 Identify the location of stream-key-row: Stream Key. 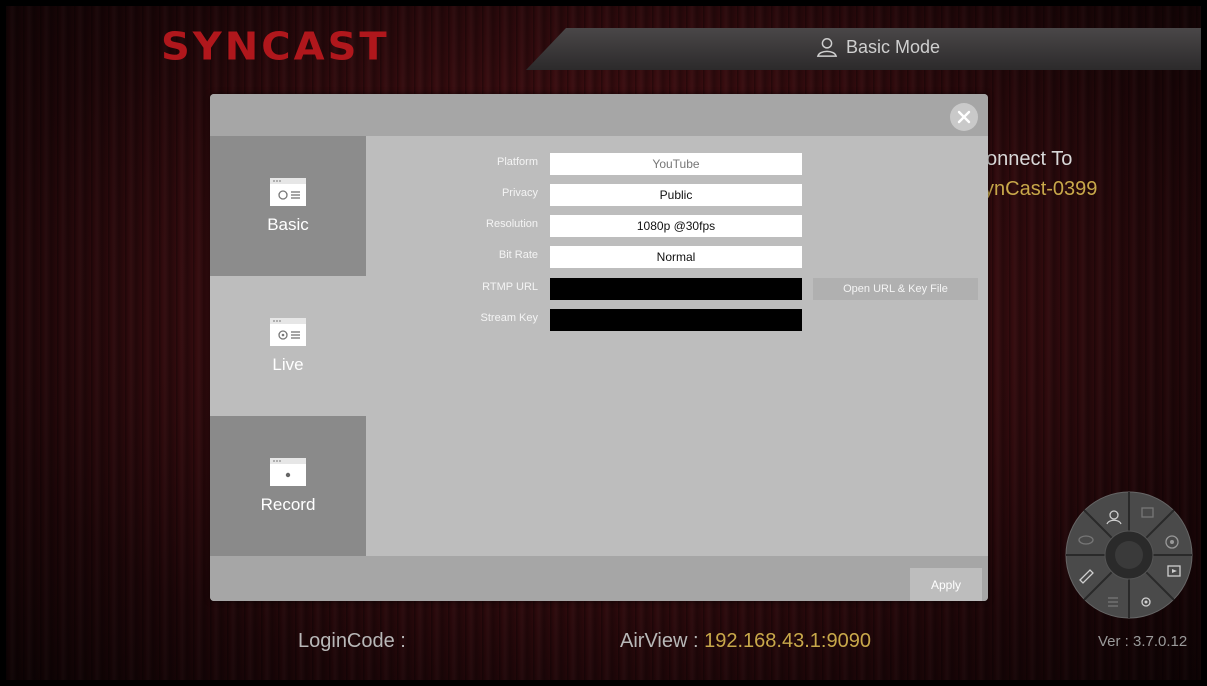
(677, 320).